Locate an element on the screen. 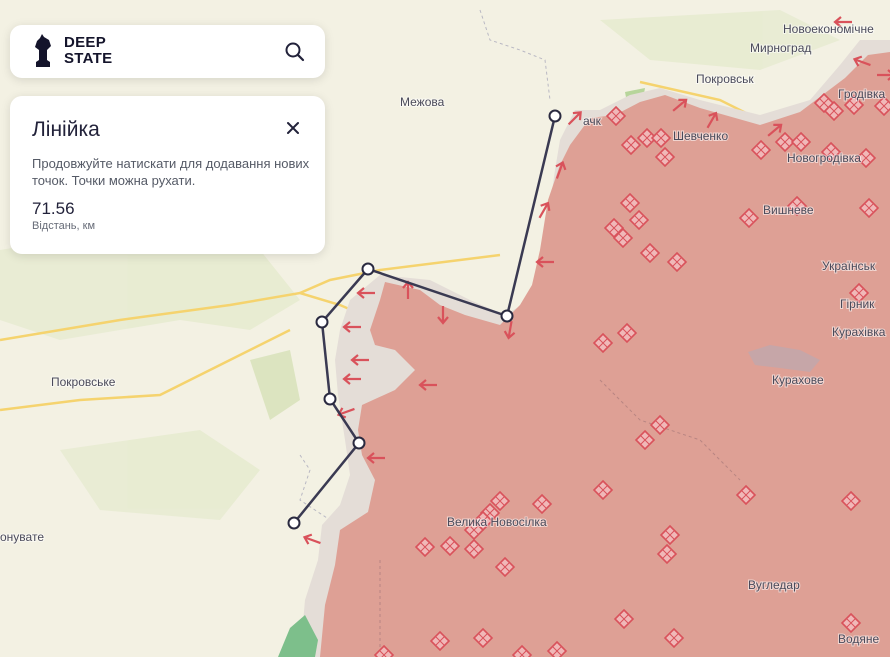 This screenshot has width=890, height=657. label-pokrovske: Покровське is located at coordinates (83, 382).